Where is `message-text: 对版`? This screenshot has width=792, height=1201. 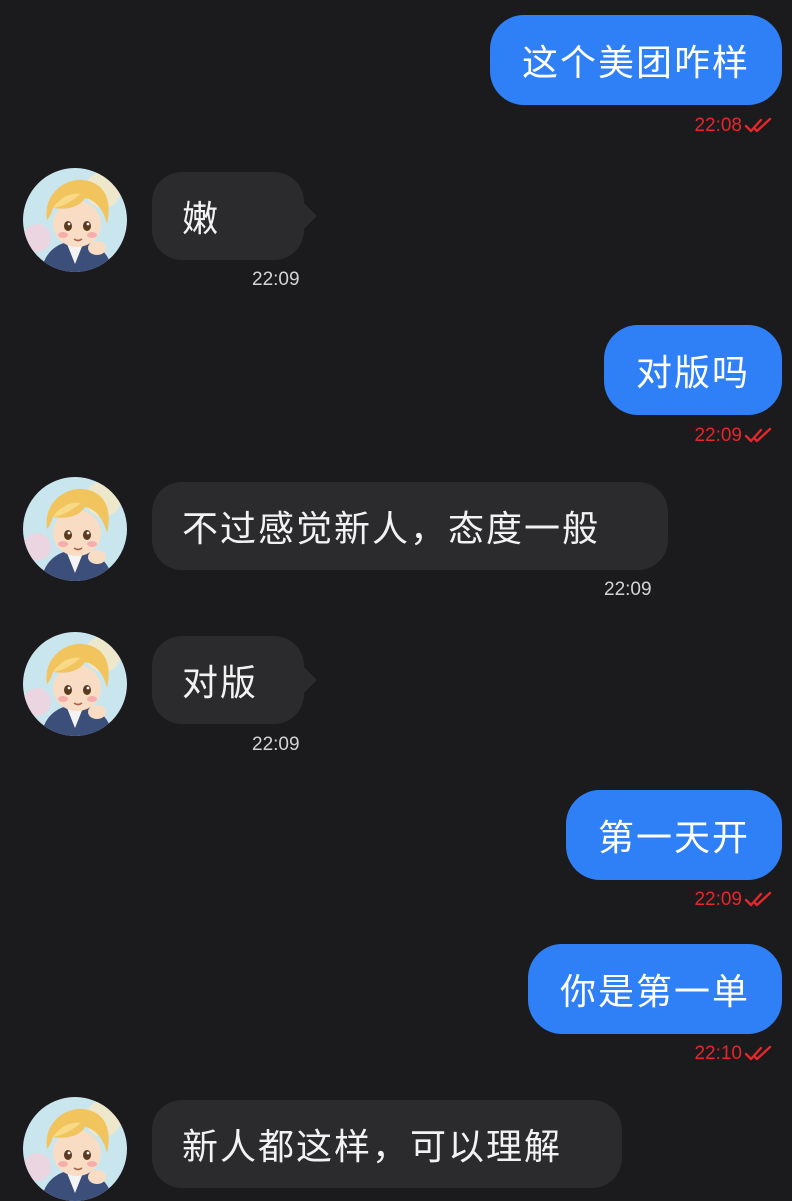 message-text: 对版 is located at coordinates (220, 683).